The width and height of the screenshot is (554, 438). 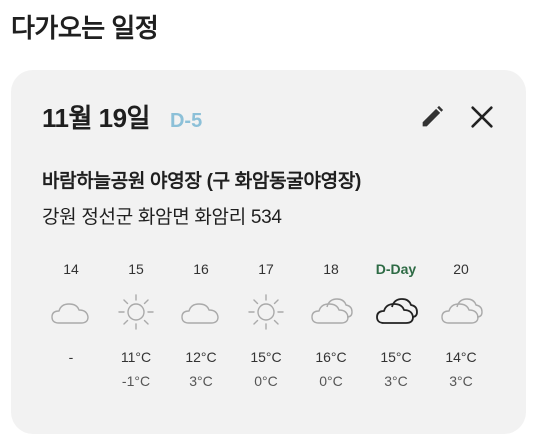 What do you see at coordinates (71, 357) in the screenshot?
I see `forecast-high-temp: -` at bounding box center [71, 357].